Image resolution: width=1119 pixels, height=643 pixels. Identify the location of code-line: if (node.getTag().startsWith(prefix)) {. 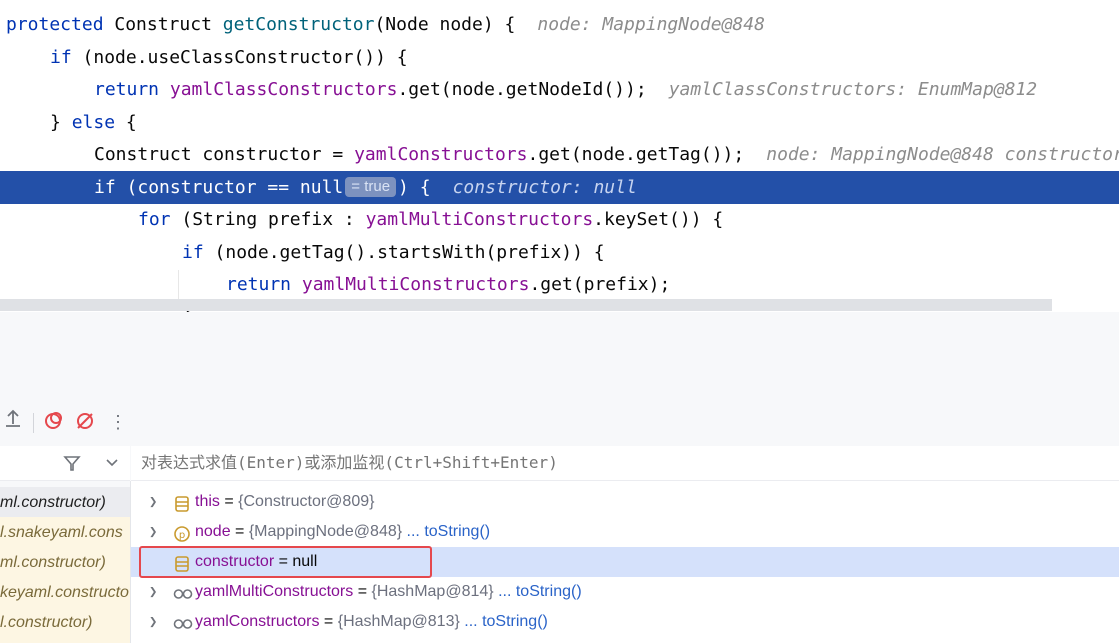
(559, 252).